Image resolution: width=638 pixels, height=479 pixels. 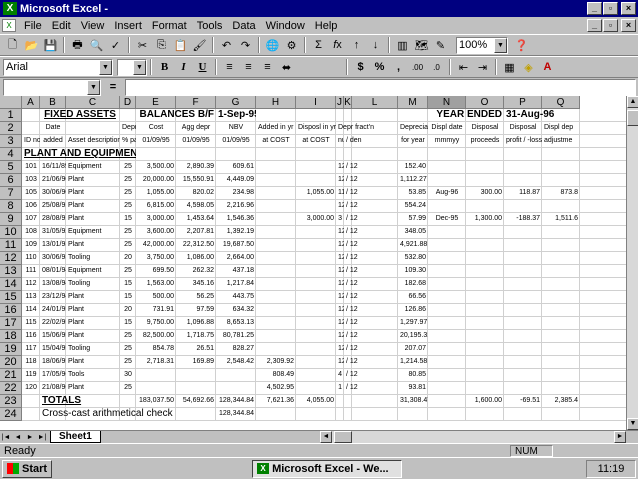 What do you see at coordinates (196, 362) in the screenshot?
I see `asset-agg-depr: 169.89` at bounding box center [196, 362].